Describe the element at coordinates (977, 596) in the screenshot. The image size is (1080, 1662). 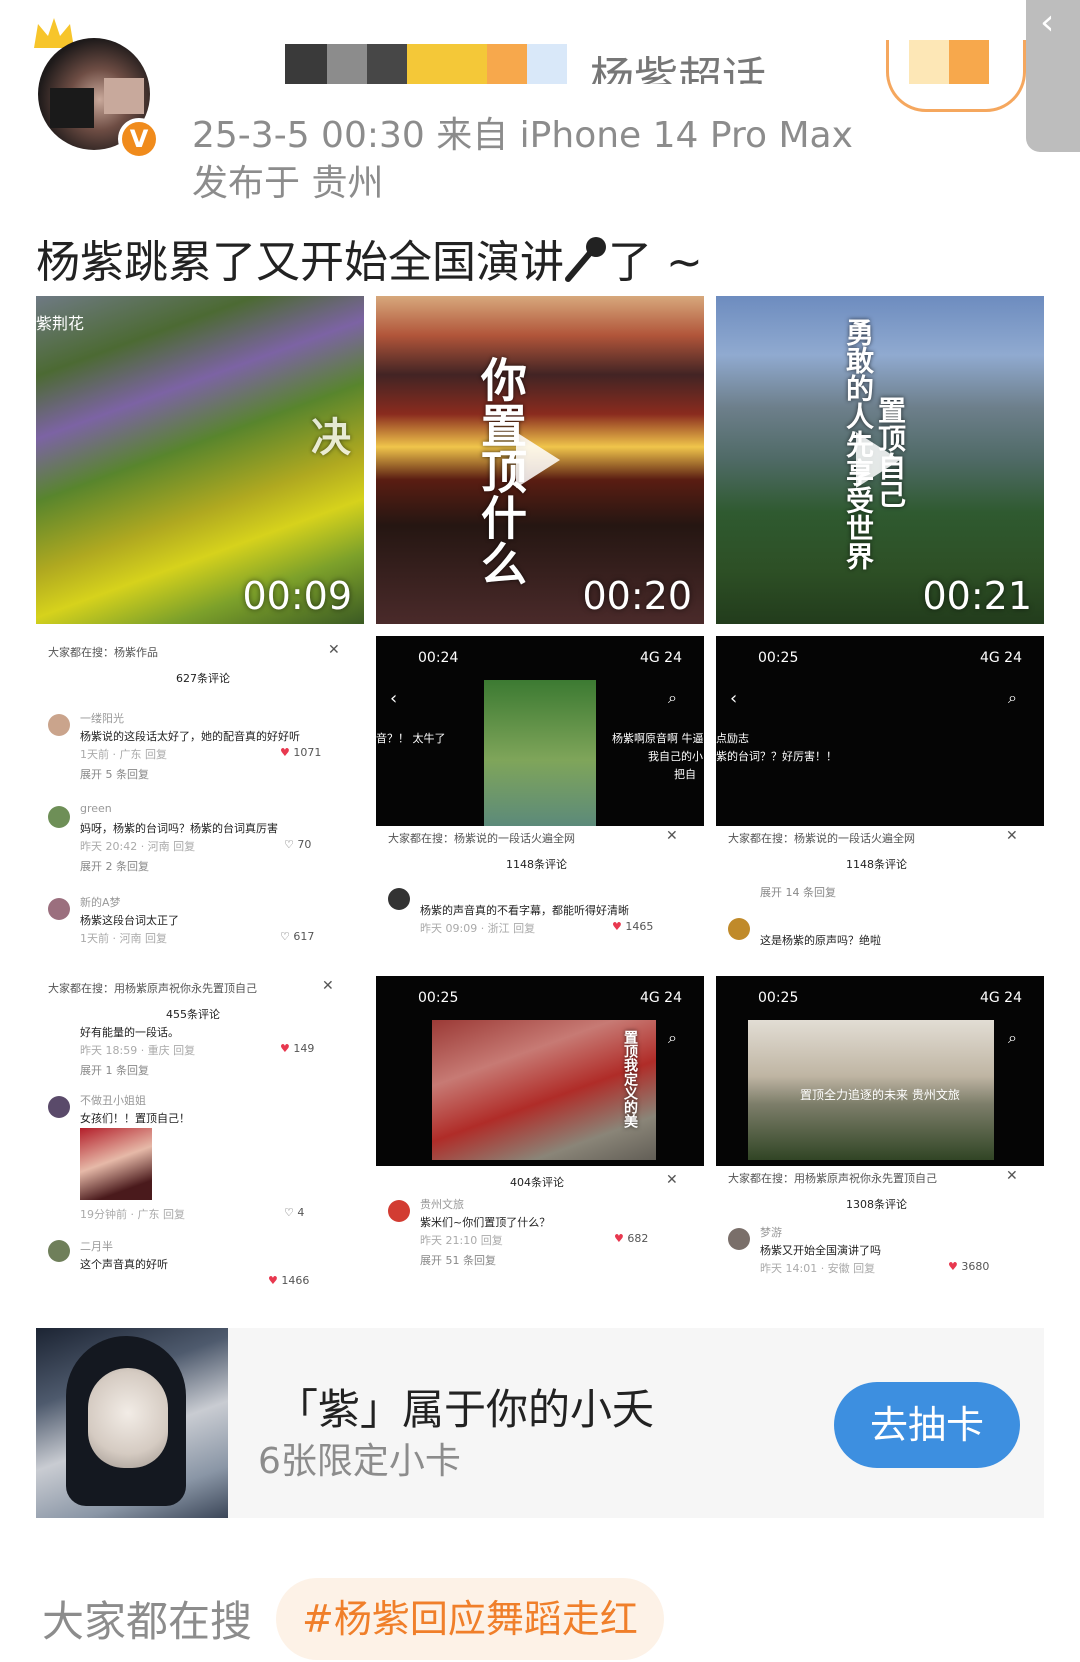
I see `video-duration: 00:21` at that location.